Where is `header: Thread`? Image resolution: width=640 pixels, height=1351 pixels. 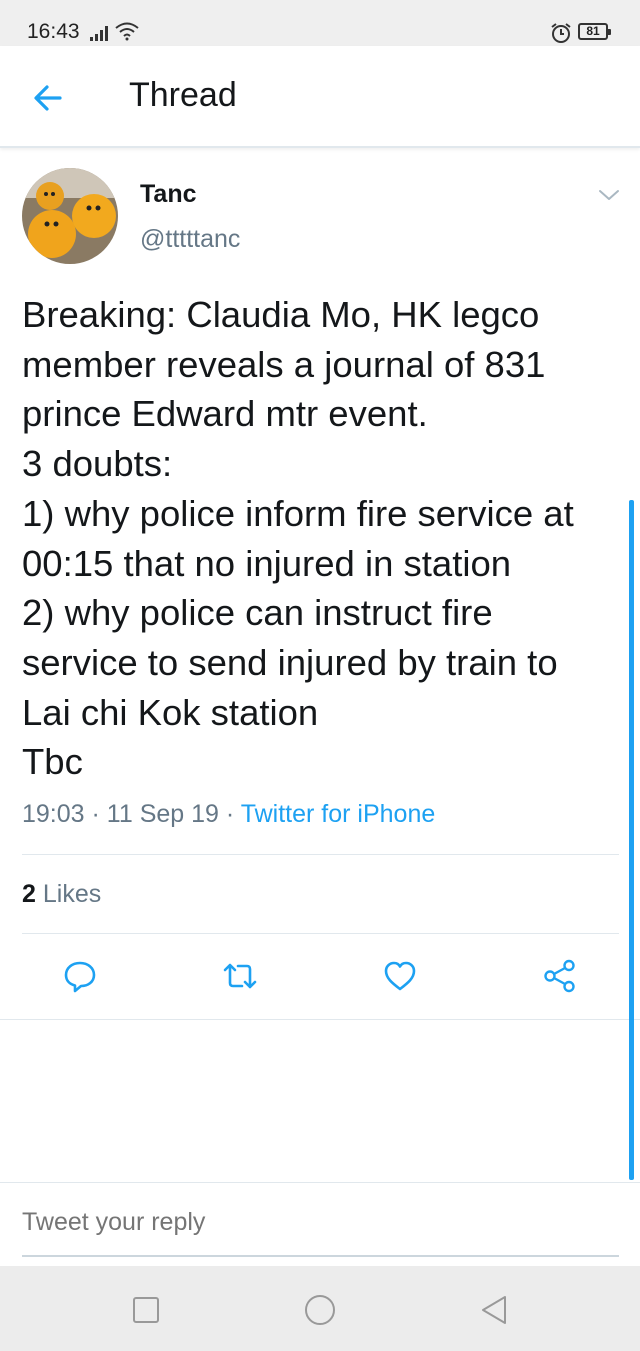 header: Thread is located at coordinates (320, 97).